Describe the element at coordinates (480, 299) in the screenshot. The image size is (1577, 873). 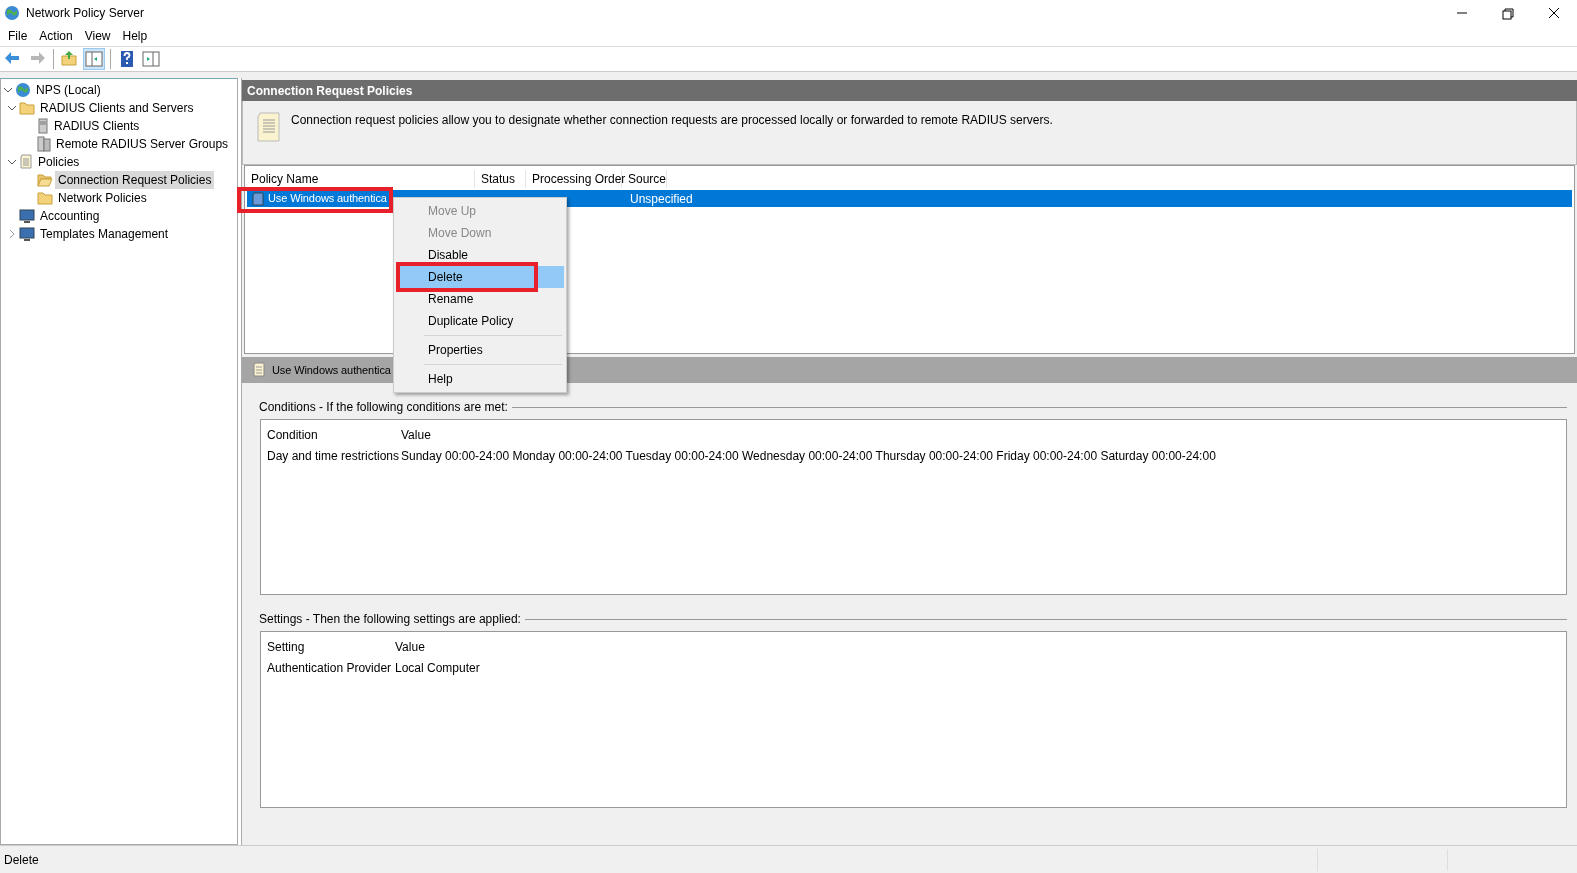
I see `menu-item: Rename` at that location.